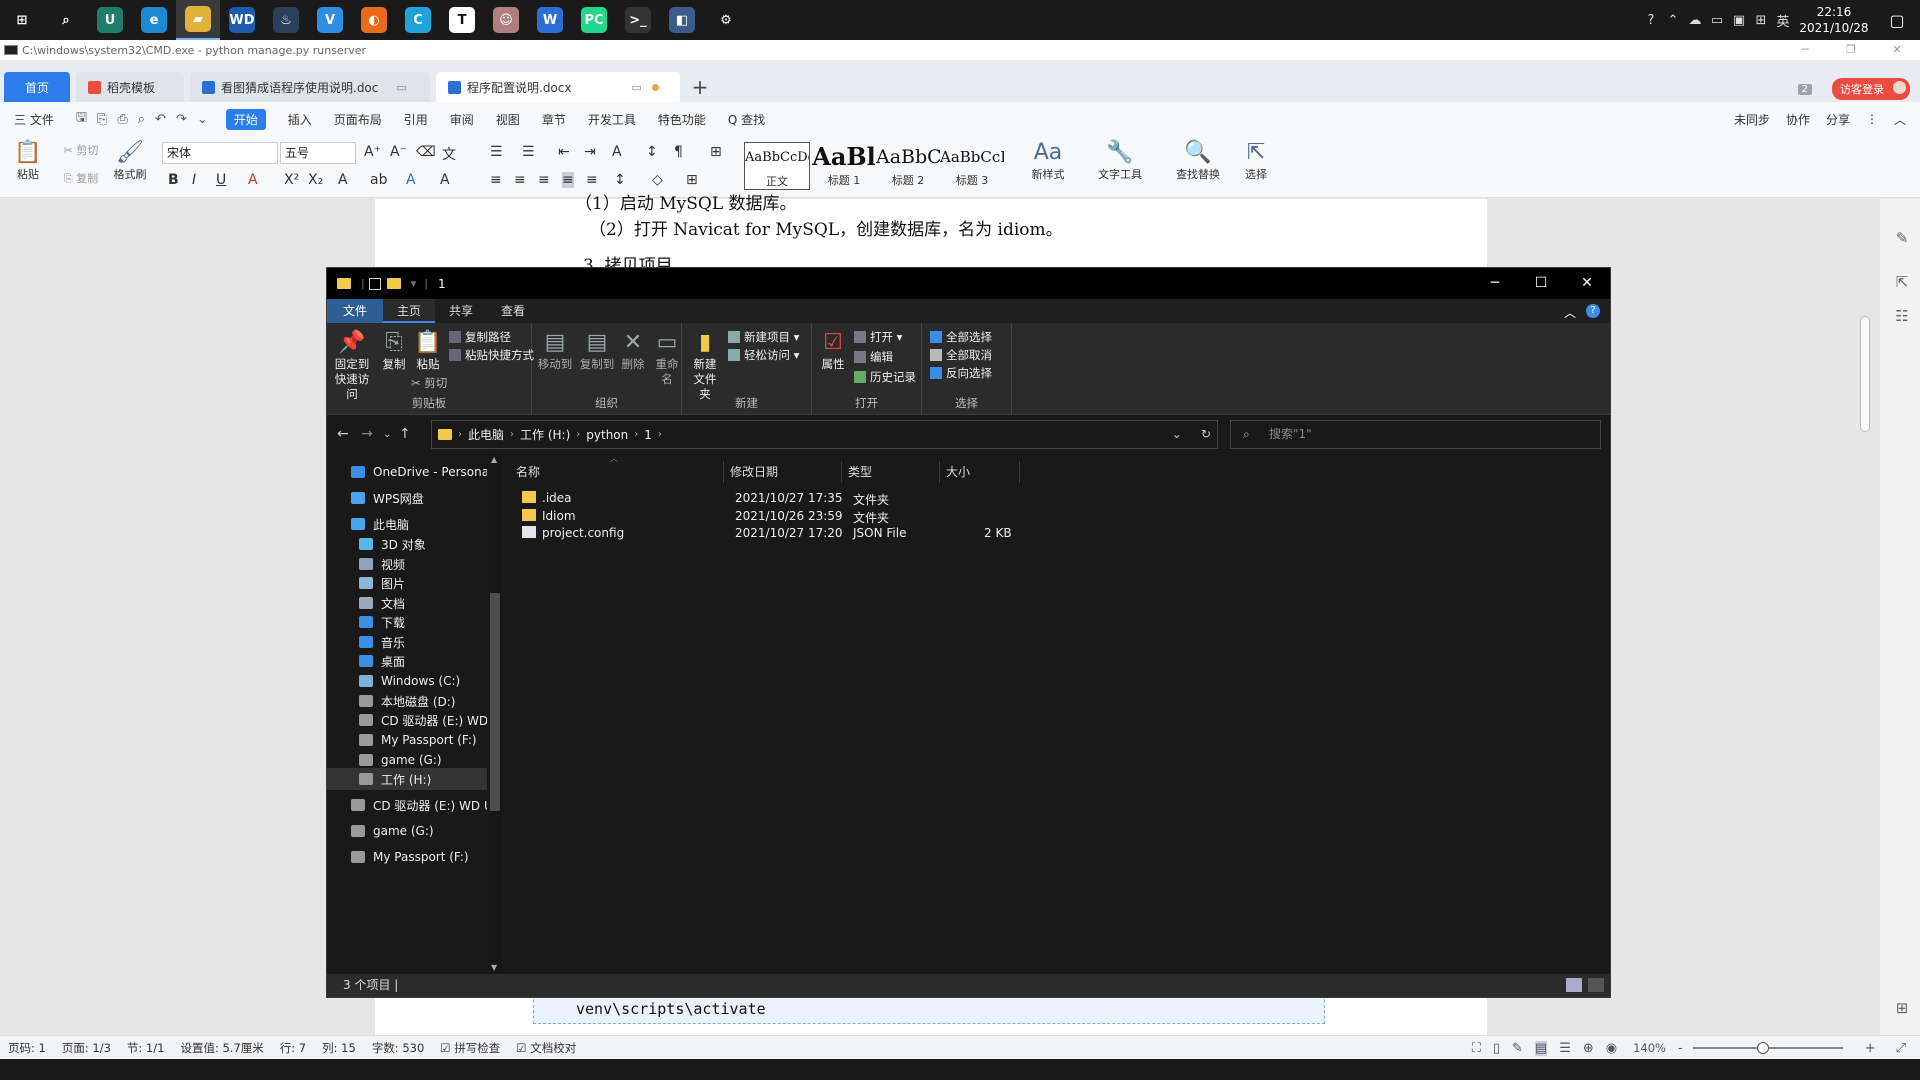 This screenshot has height=1080, width=1920. I want to click on page-view-icon: ▤, so click(1541, 1048).